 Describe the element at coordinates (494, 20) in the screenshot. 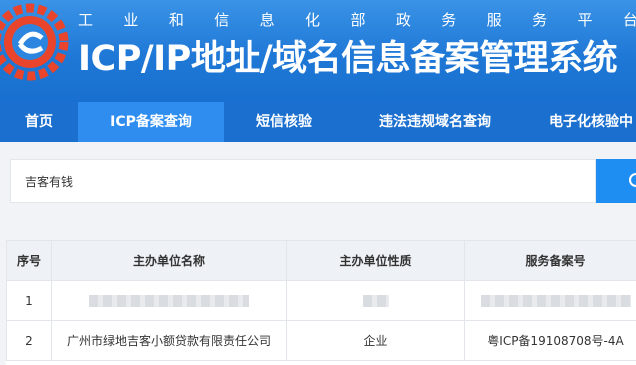

I see `subtitle-char: 服` at that location.